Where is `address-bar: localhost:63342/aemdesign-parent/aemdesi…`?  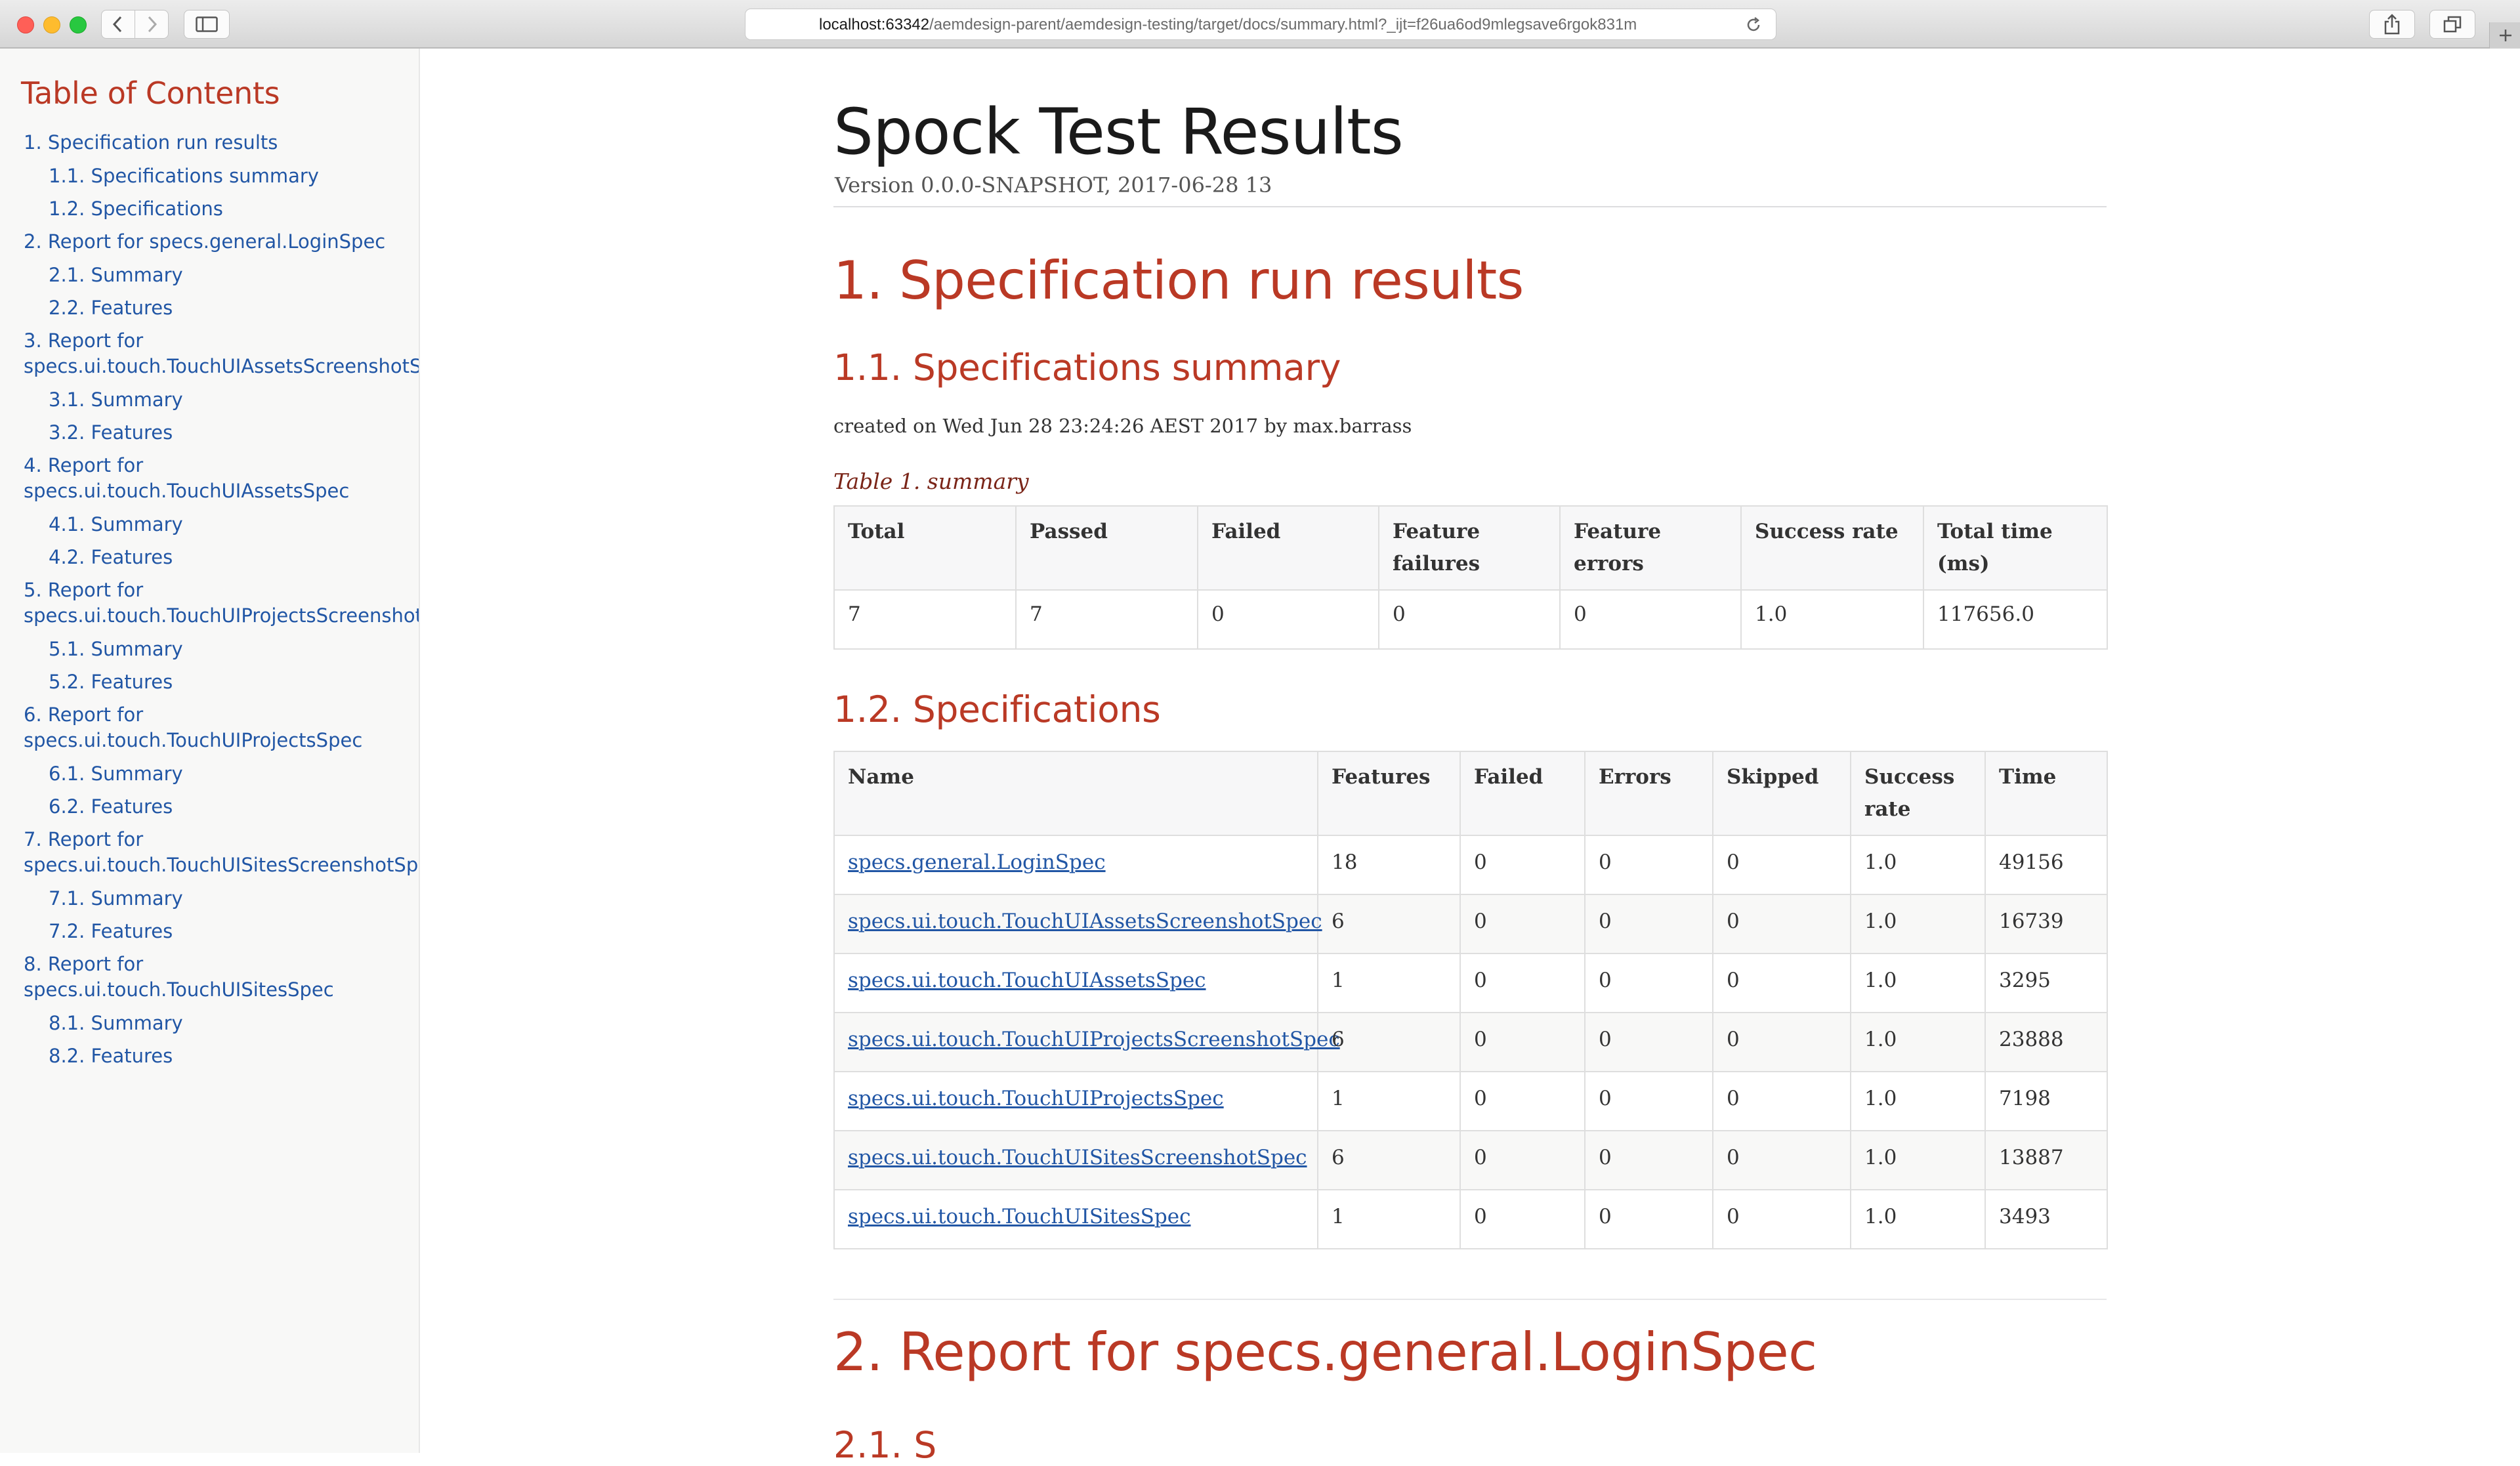 address-bar: localhost:63342/aemdesign-parent/aemdesi… is located at coordinates (1260, 24).